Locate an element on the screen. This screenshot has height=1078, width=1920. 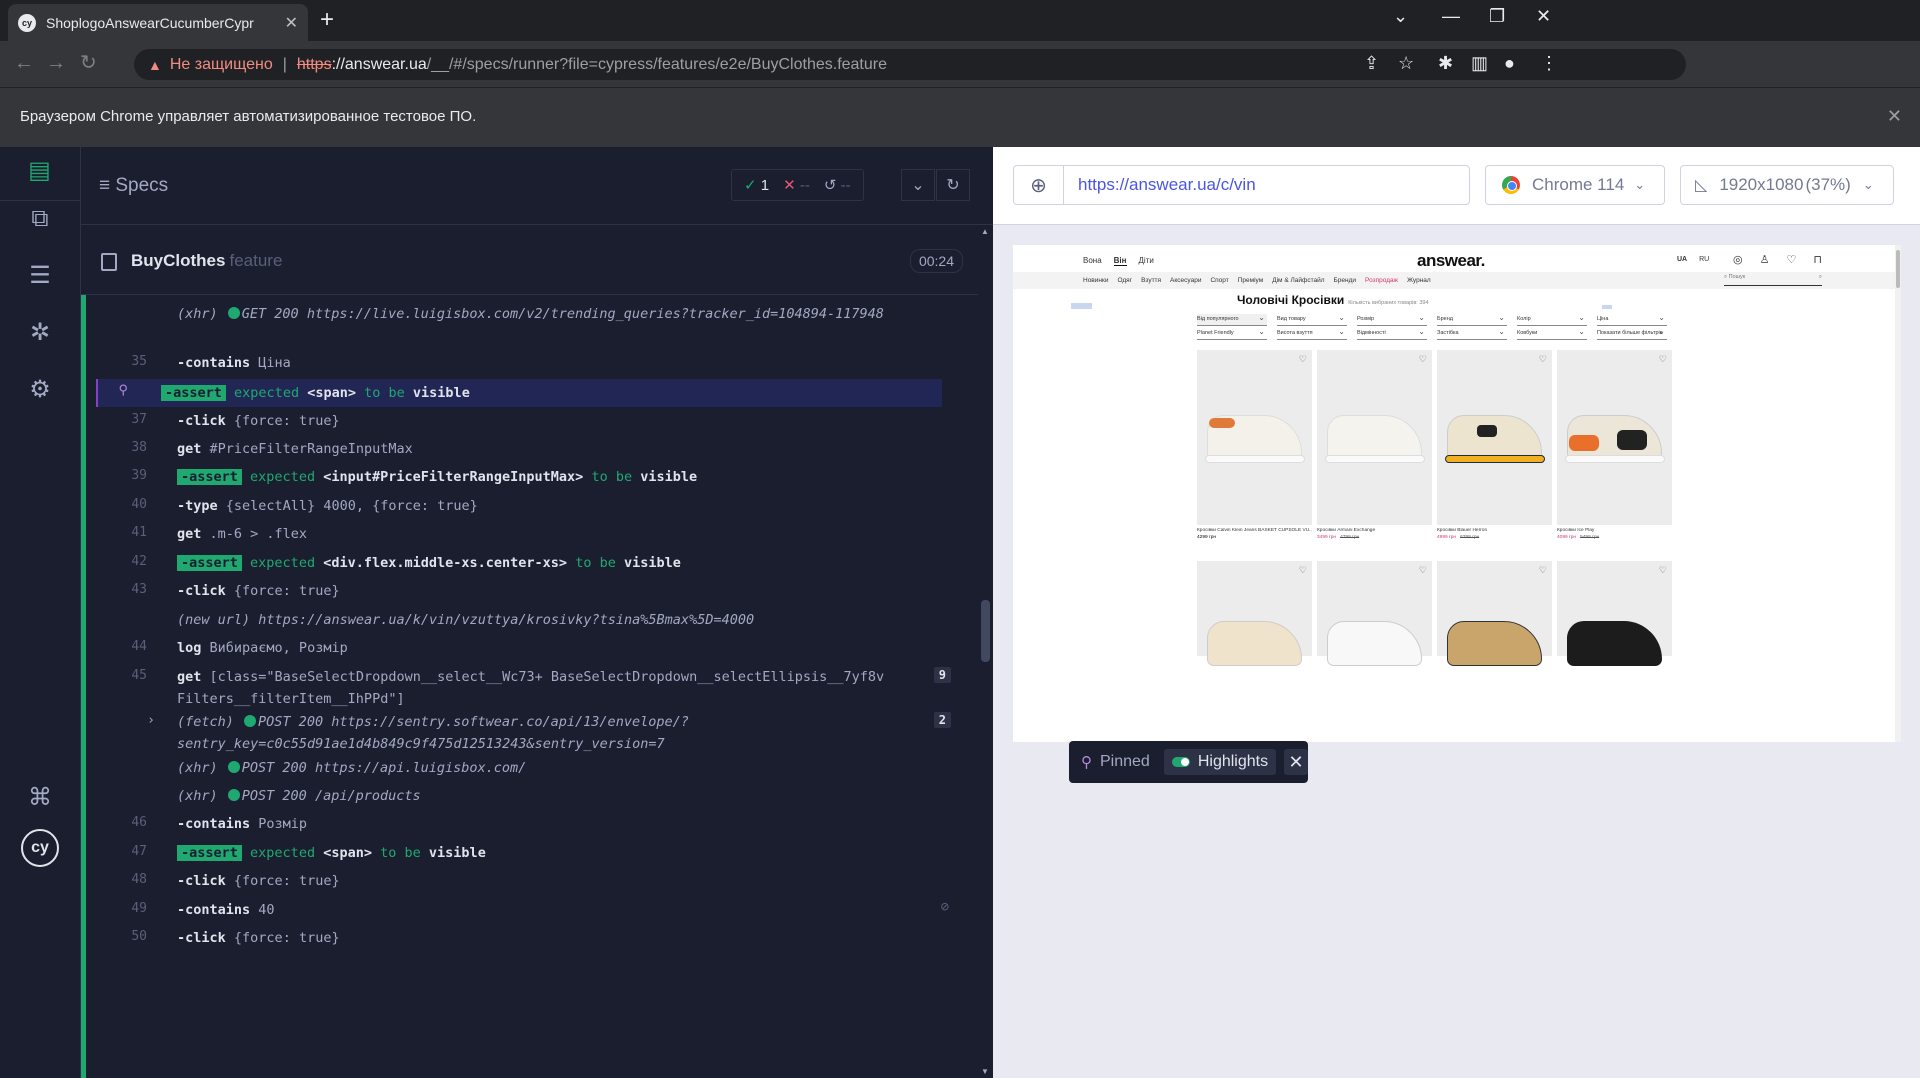
user-icon: ♙ is located at coordinates (1765, 259).